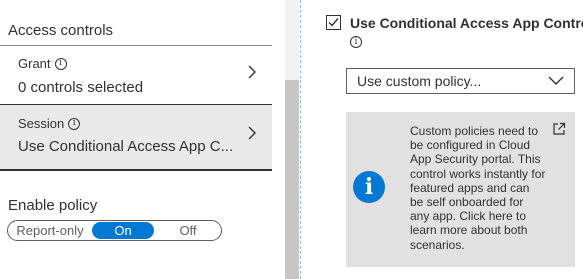  I want to click on session-label: Session, so click(41, 123).